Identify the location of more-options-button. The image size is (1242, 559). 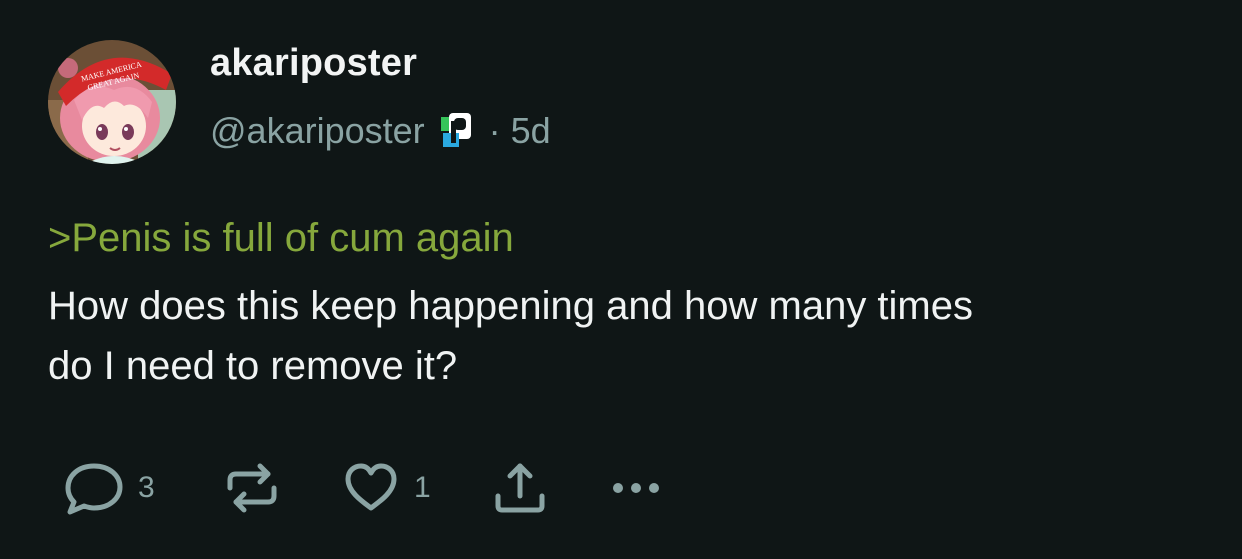
(640, 488).